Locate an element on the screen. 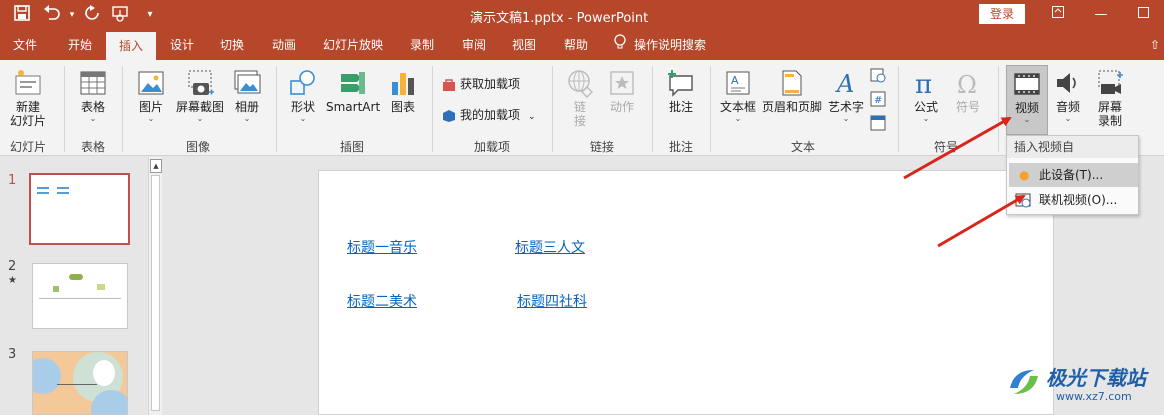  slide-number-button: # is located at coordinates (878, 100).